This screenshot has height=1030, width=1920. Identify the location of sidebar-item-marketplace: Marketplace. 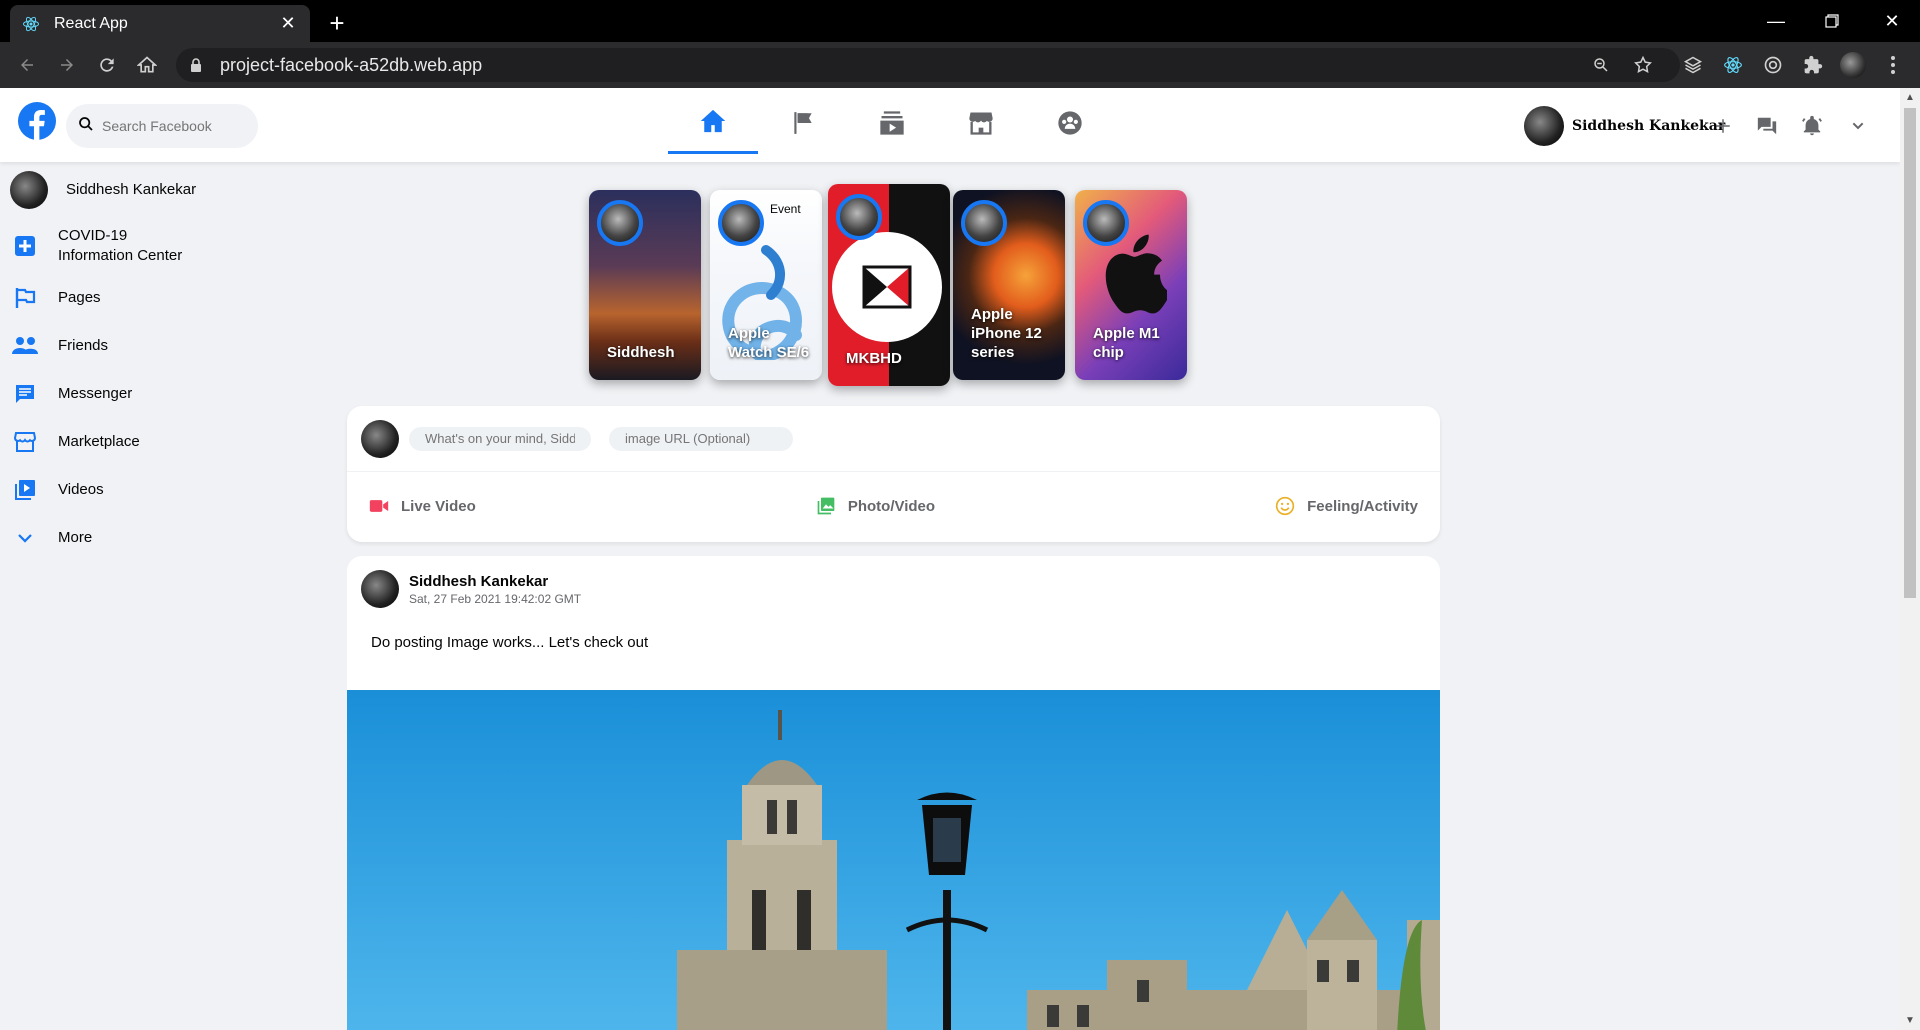
(165, 442).